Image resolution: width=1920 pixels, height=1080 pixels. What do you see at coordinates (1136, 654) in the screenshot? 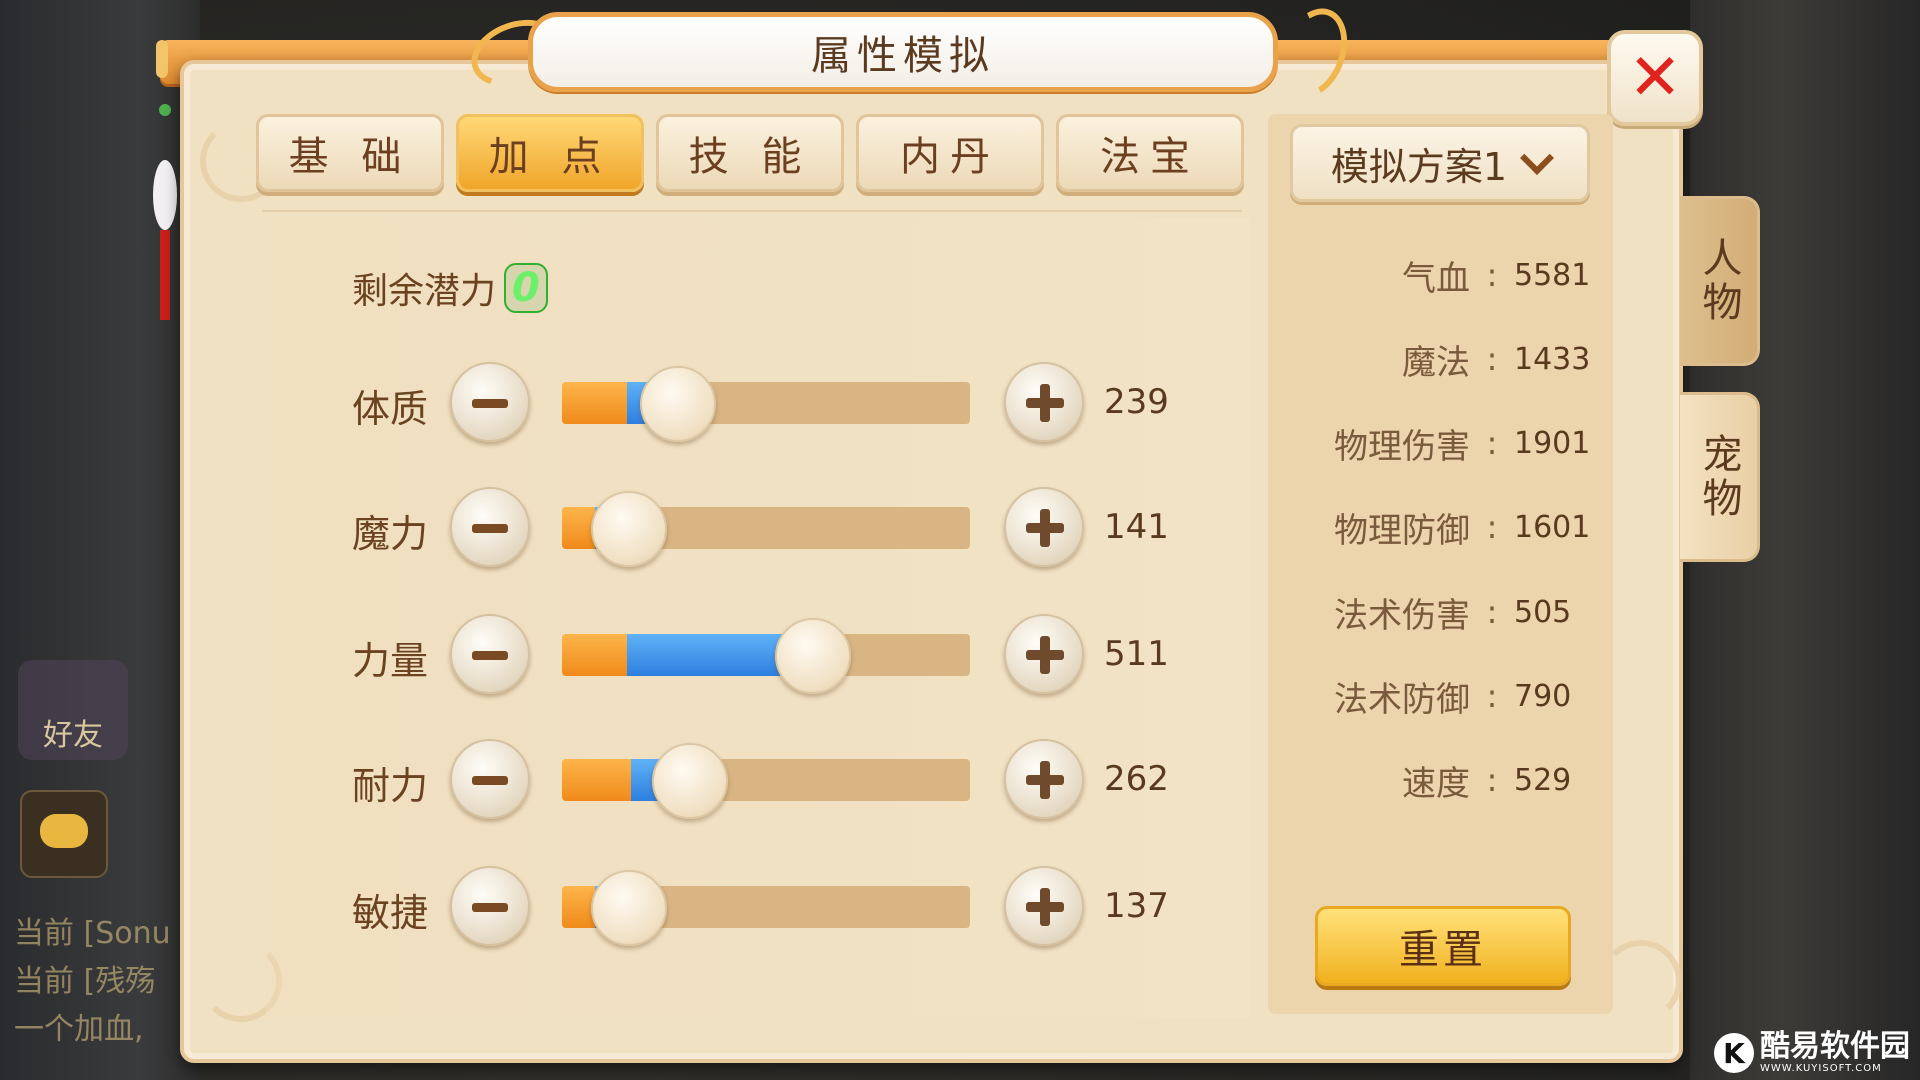
I see `attribute-value: 511` at bounding box center [1136, 654].